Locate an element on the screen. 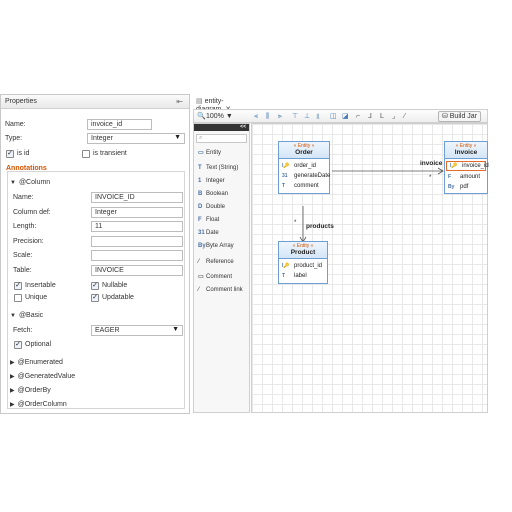  attribute-label: label is located at coordinates (300, 276).